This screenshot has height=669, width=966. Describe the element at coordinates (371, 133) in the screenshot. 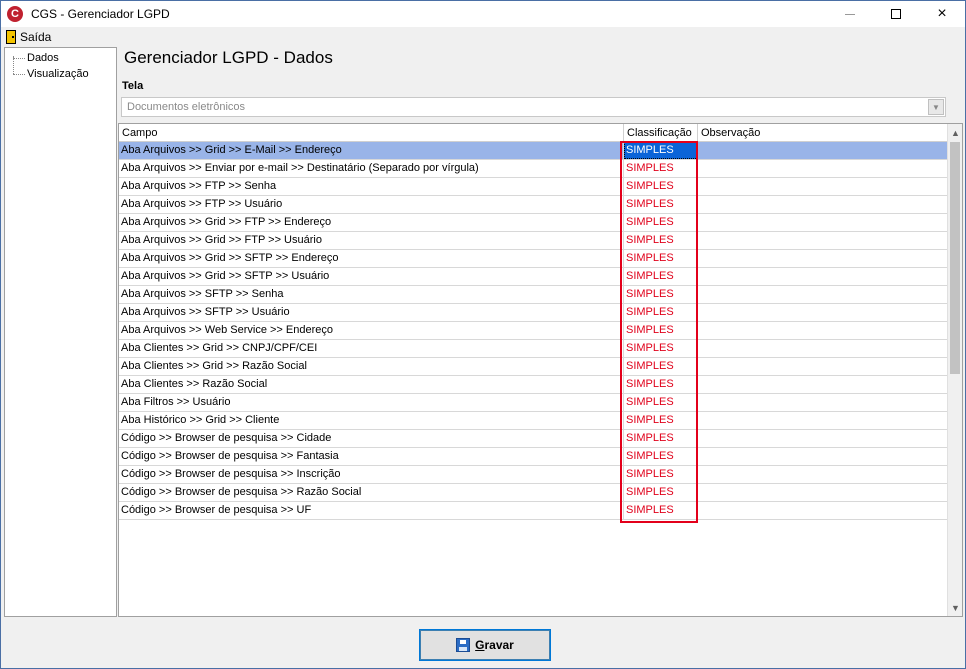

I see `column-header-campo: Campo` at that location.